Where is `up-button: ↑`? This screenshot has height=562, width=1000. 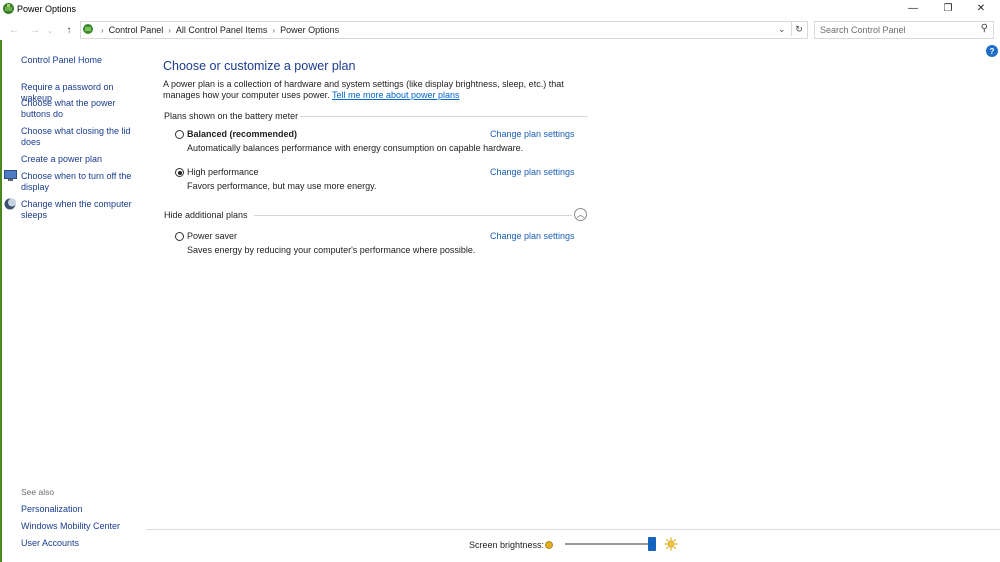
up-button: ↑ is located at coordinates (69, 30).